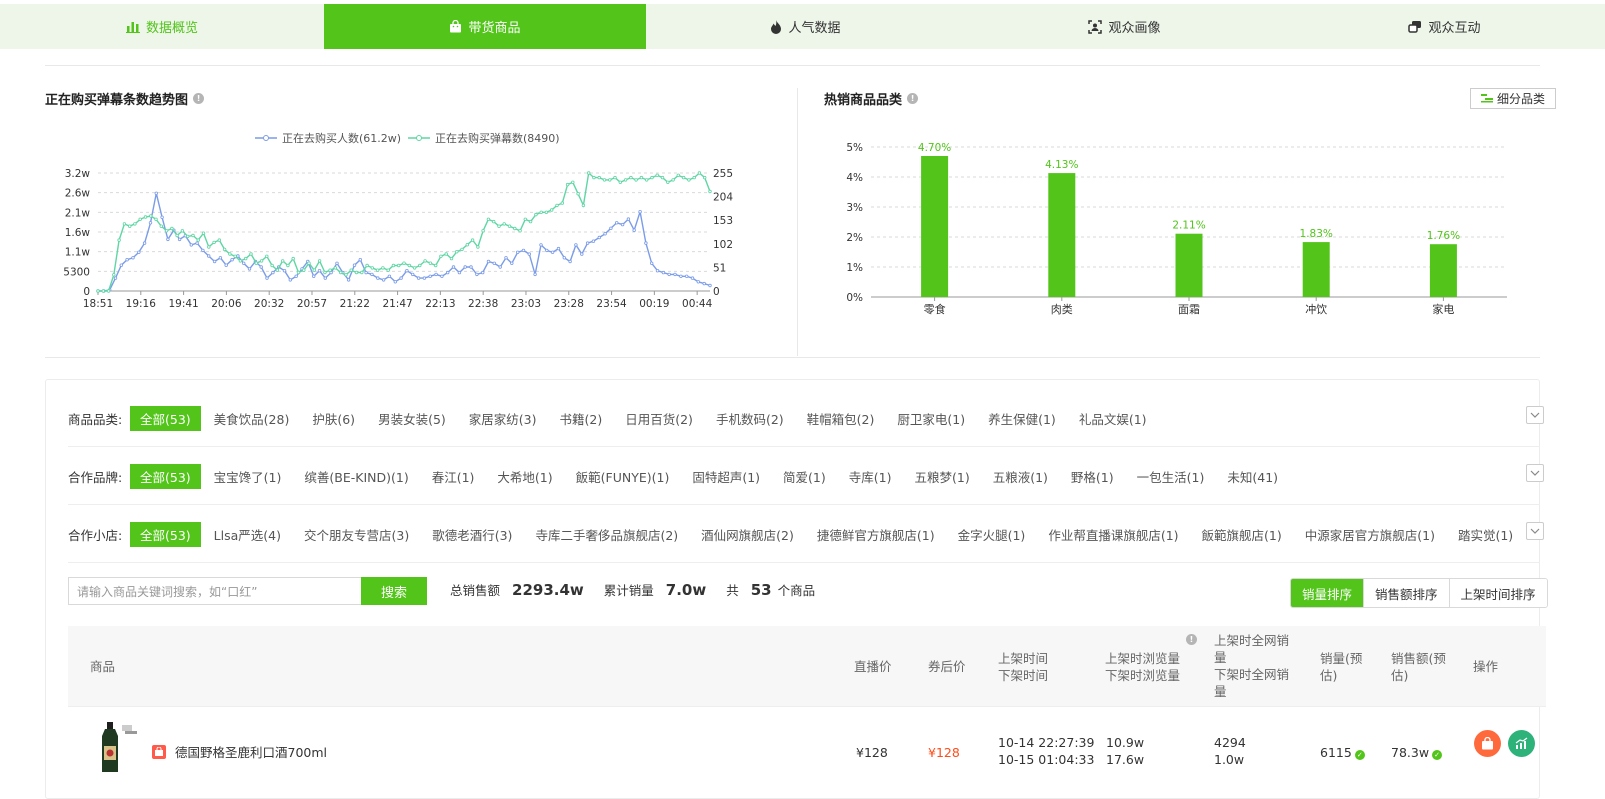  What do you see at coordinates (581, 418) in the screenshot?
I see `filter-chip: 书籍(2)` at bounding box center [581, 418].